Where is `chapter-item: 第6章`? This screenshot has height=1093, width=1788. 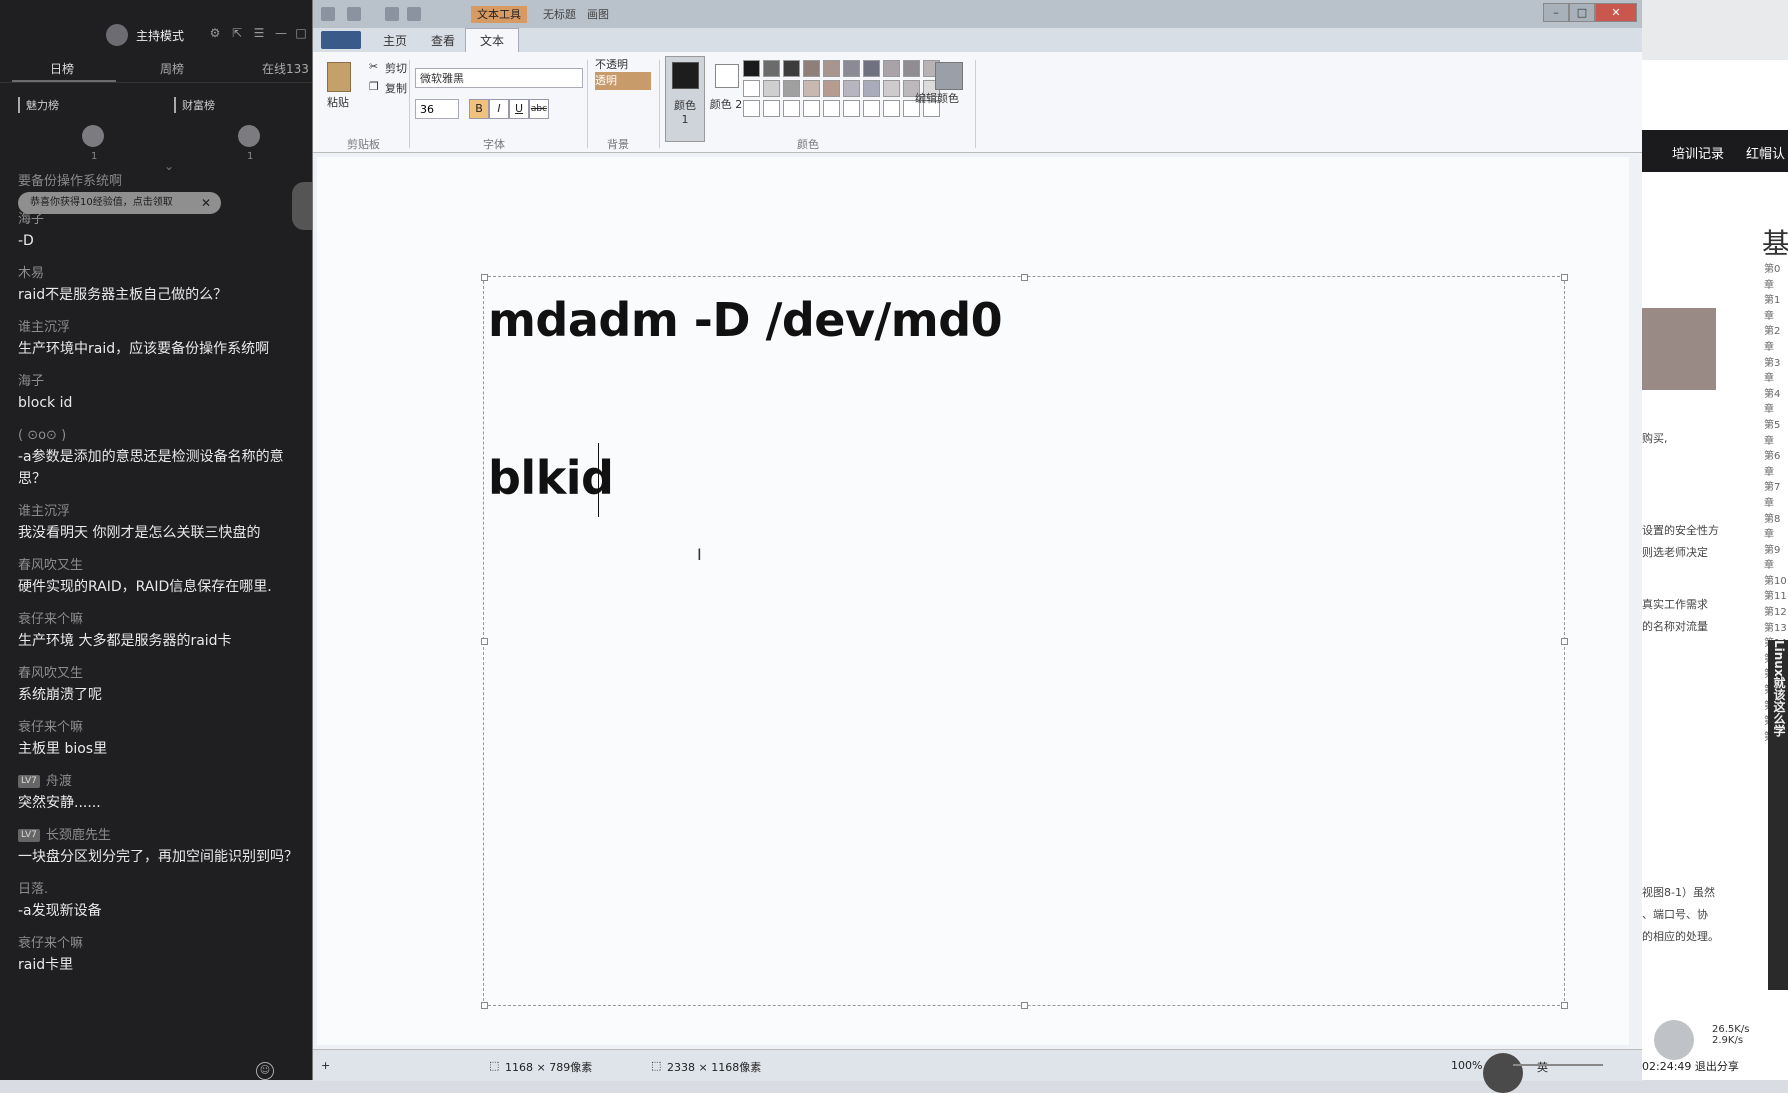 chapter-item: 第6章 is located at coordinates (1776, 464).